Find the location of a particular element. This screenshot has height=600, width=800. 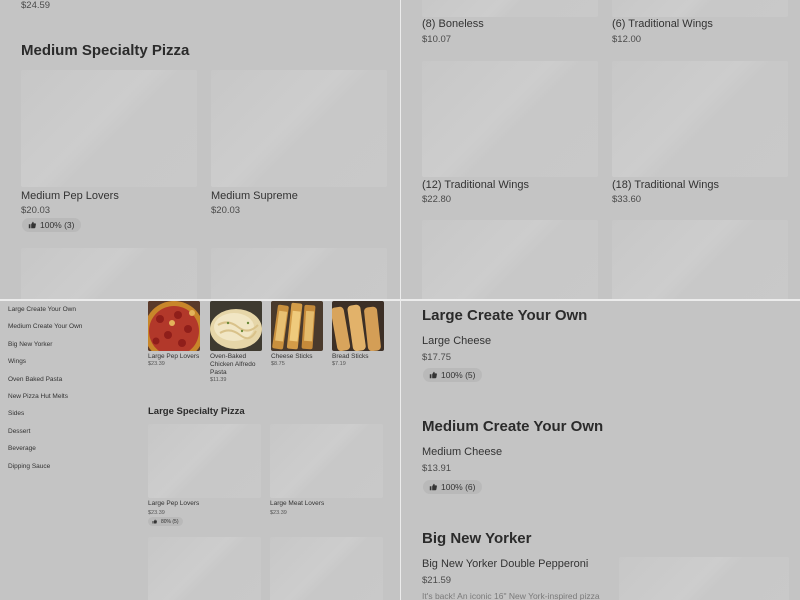

rating-value: 100% (6) is located at coordinates (458, 487).